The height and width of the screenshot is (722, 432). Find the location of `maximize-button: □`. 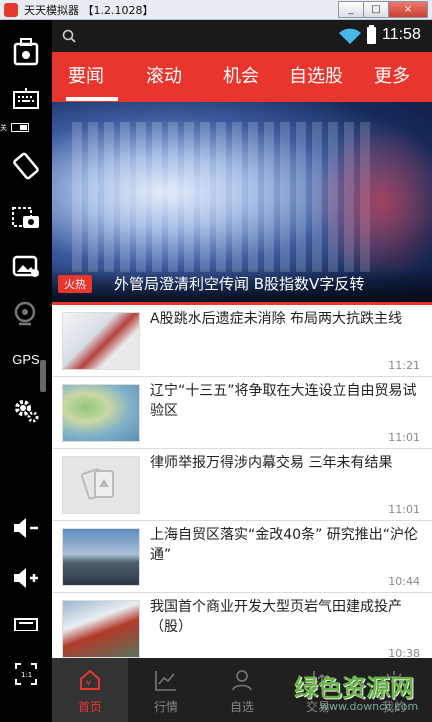

maximize-button: □ is located at coordinates (376, 9).